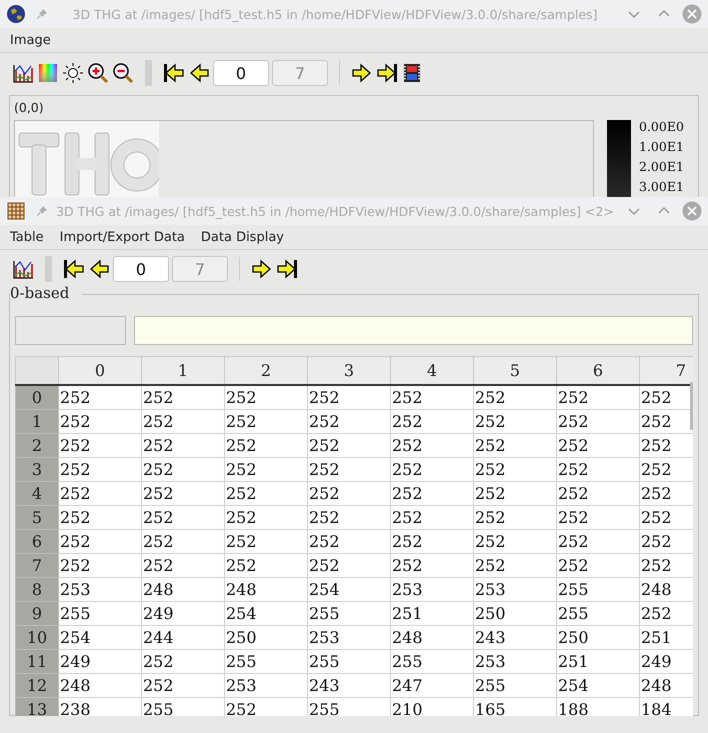  Describe the element at coordinates (413, 330) in the screenshot. I see `cell-value-field` at that location.